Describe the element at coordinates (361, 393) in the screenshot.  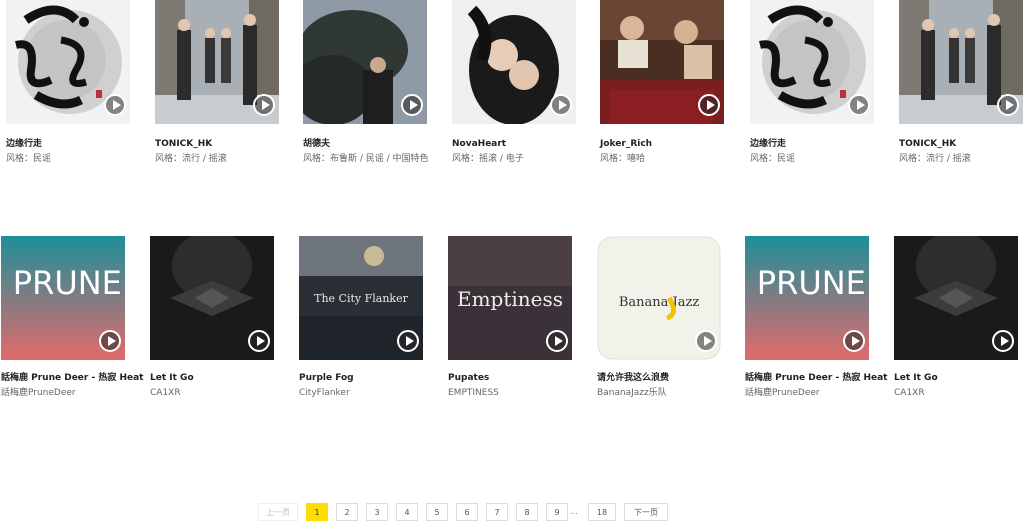
I see `track-artist: CityFlanker` at that location.